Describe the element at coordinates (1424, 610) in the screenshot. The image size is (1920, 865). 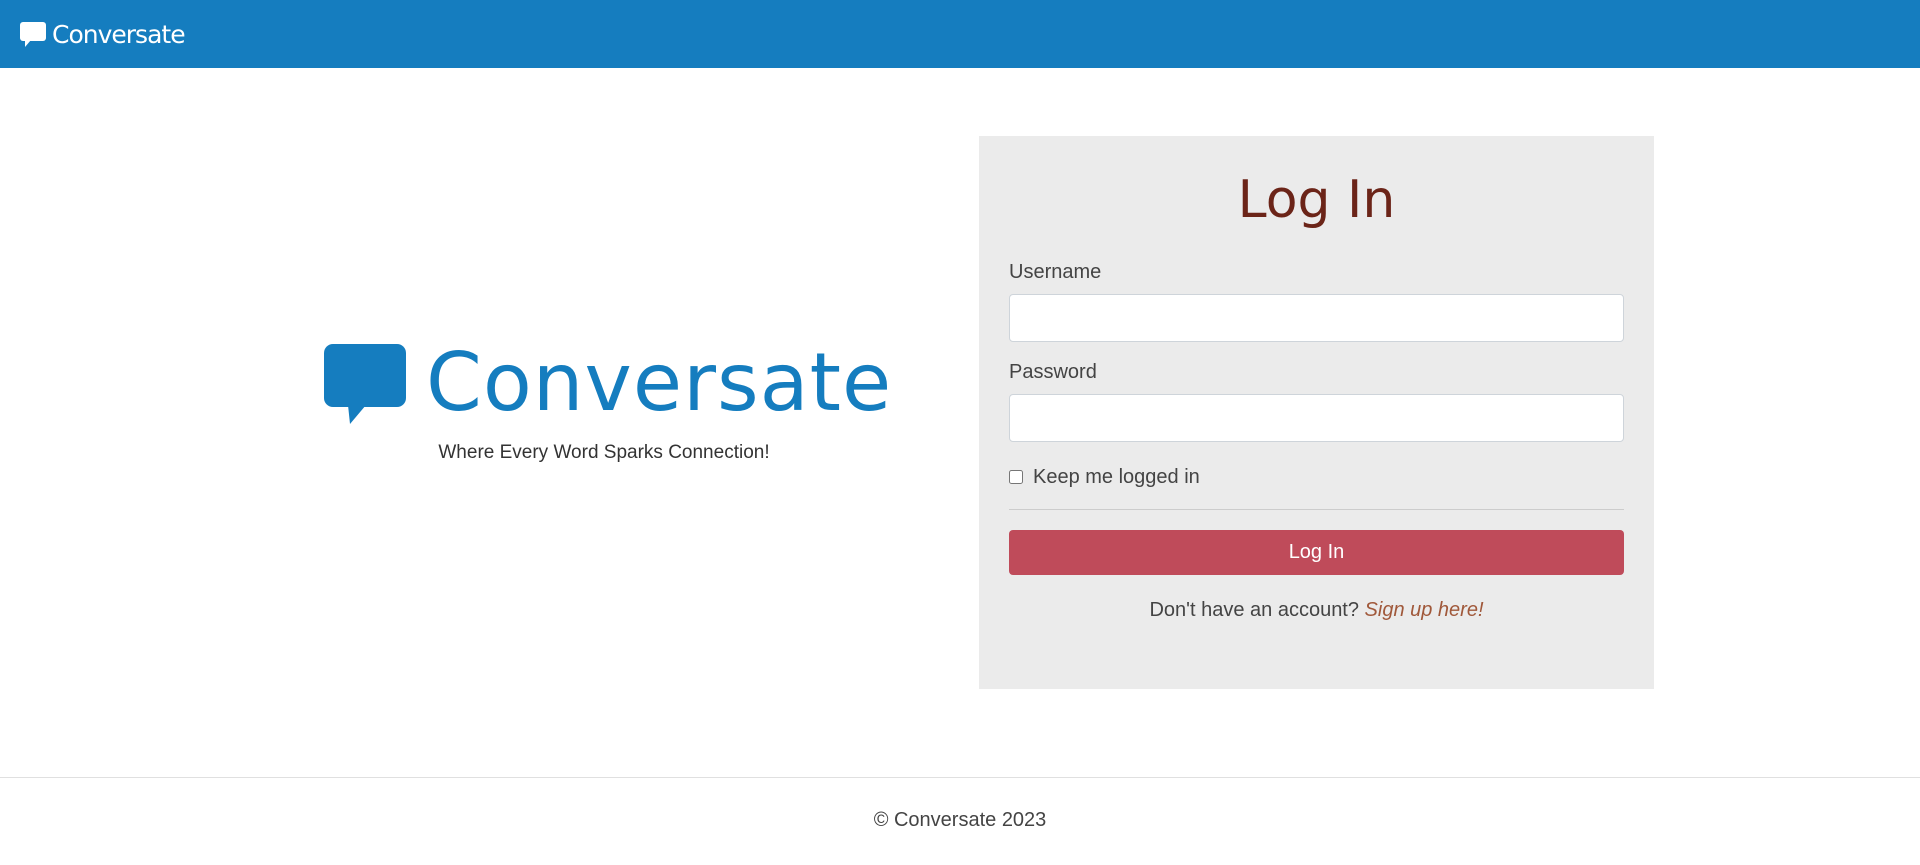
I see `signup-link: Sign up here!` at that location.